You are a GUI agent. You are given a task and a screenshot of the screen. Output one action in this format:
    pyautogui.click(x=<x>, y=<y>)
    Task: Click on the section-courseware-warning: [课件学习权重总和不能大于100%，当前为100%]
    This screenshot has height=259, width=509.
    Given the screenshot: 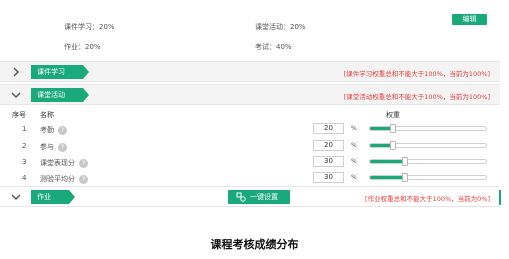 What is the action you would take?
    pyautogui.click(x=416, y=74)
    